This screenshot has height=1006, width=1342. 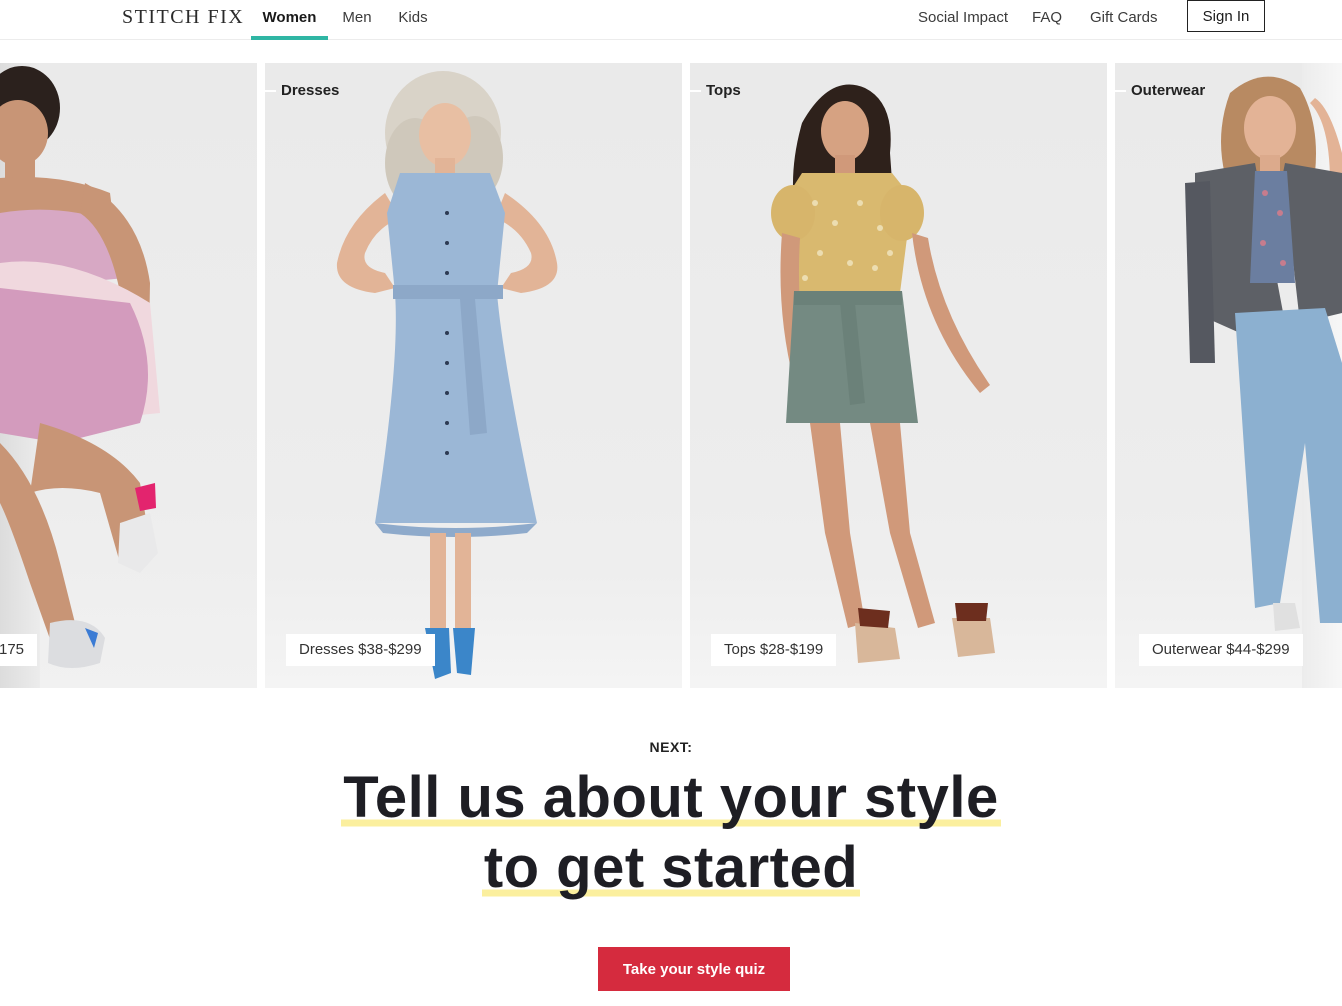 What do you see at coordinates (1221, 650) in the screenshot?
I see `price-tag: Outerwear $44-$299` at bounding box center [1221, 650].